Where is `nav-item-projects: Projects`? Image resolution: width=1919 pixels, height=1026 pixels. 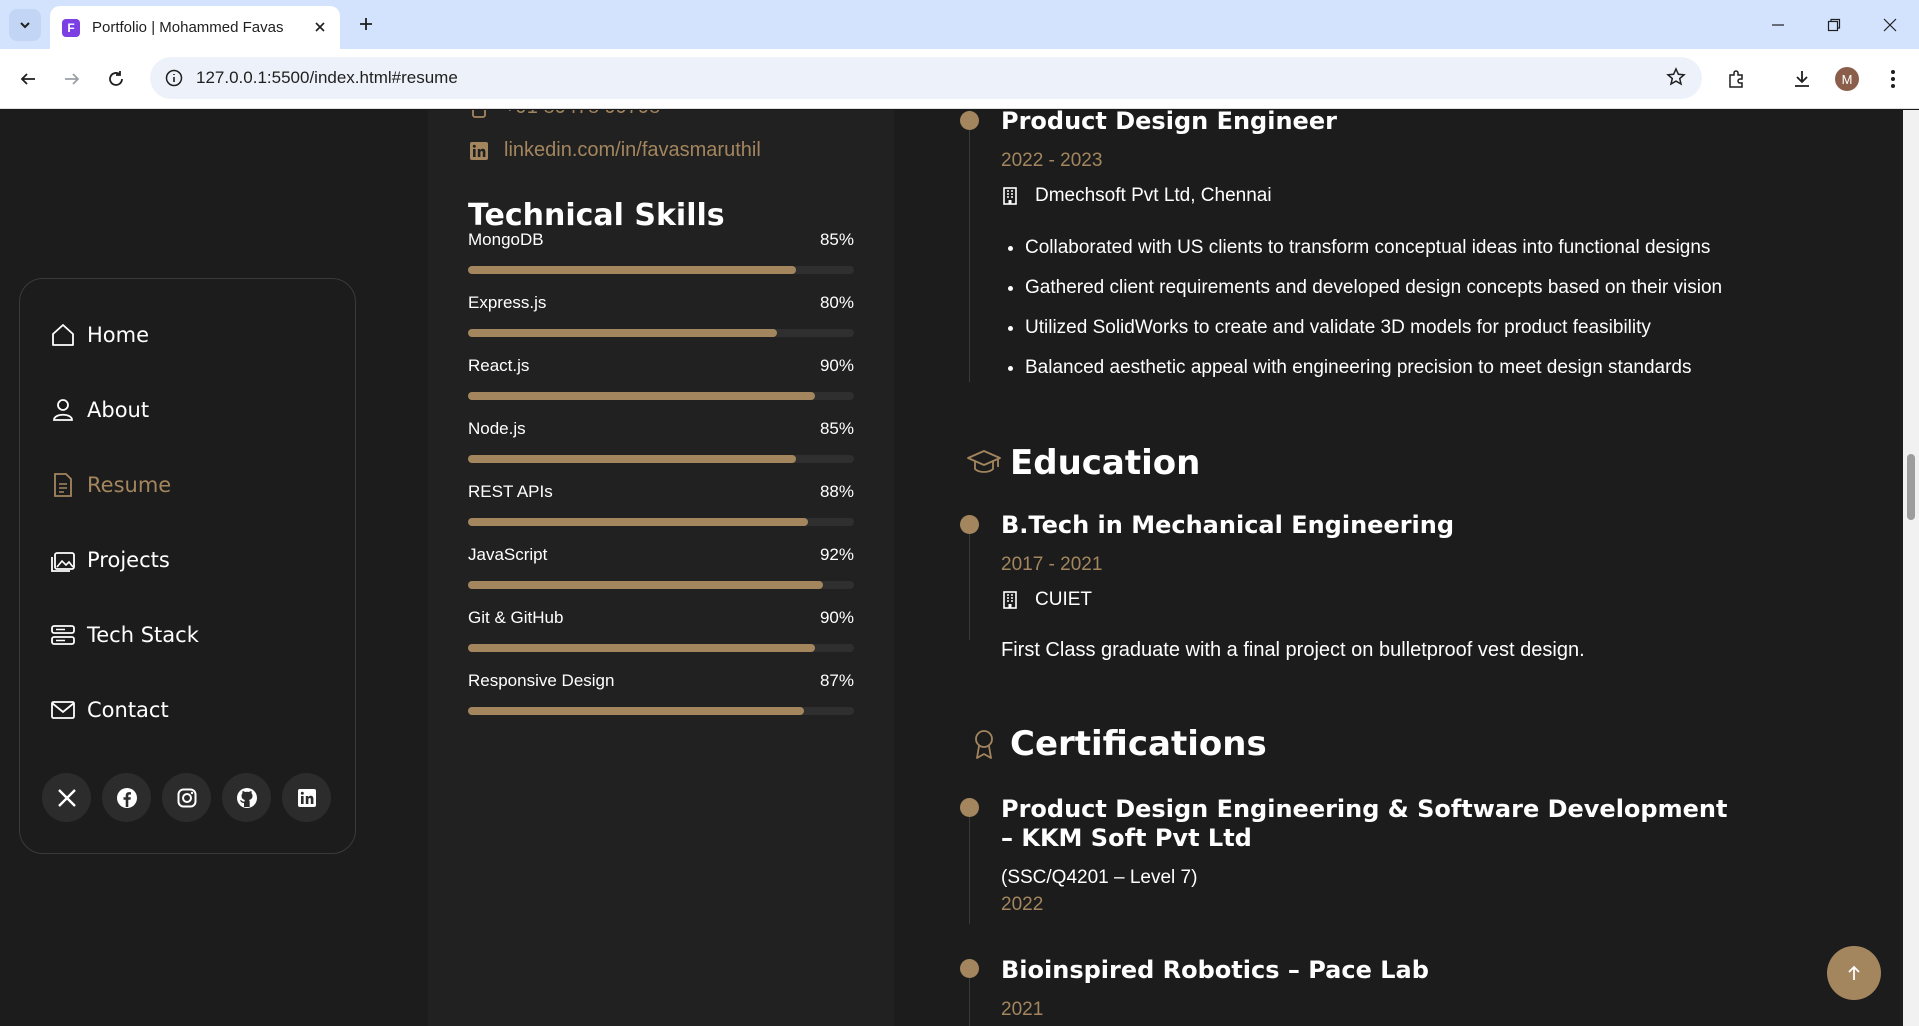
nav-item-projects: Projects is located at coordinates (109, 560).